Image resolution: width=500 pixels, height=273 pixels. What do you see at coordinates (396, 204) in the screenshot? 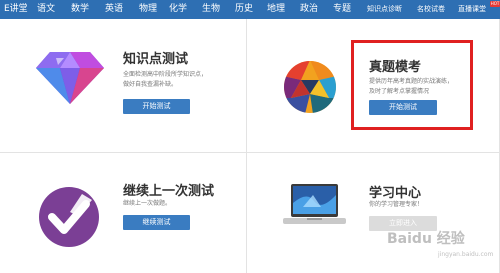
I see `learning-center-desc: 你的学习管理专家！` at bounding box center [396, 204].